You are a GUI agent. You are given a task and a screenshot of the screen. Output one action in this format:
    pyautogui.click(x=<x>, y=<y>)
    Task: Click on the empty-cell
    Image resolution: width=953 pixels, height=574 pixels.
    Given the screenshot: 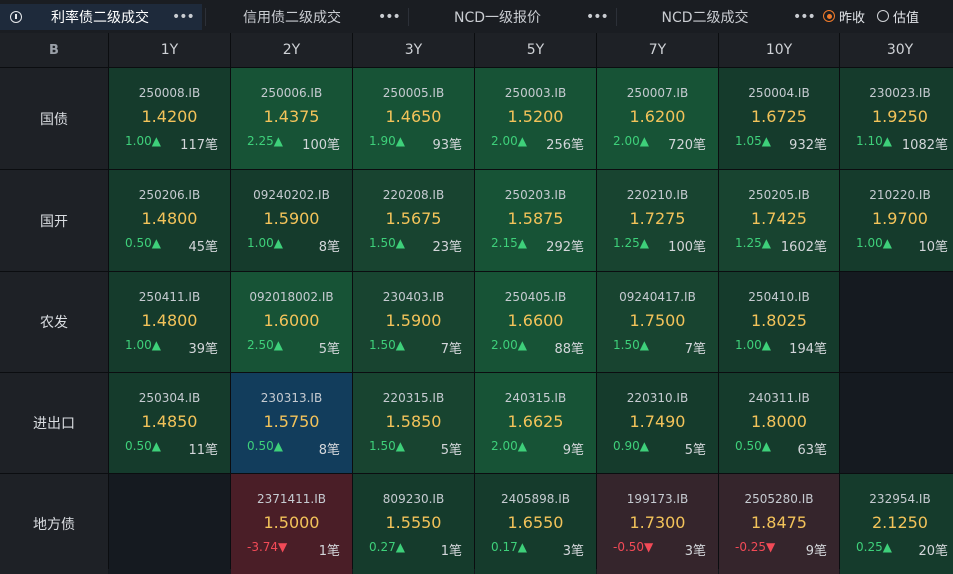 What is the action you would take?
    pyautogui.click(x=169, y=524)
    